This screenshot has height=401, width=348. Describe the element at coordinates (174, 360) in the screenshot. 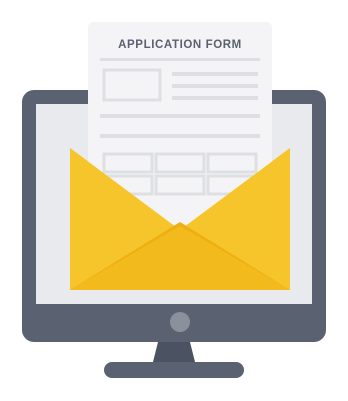

I see `monitor-stand` at that location.